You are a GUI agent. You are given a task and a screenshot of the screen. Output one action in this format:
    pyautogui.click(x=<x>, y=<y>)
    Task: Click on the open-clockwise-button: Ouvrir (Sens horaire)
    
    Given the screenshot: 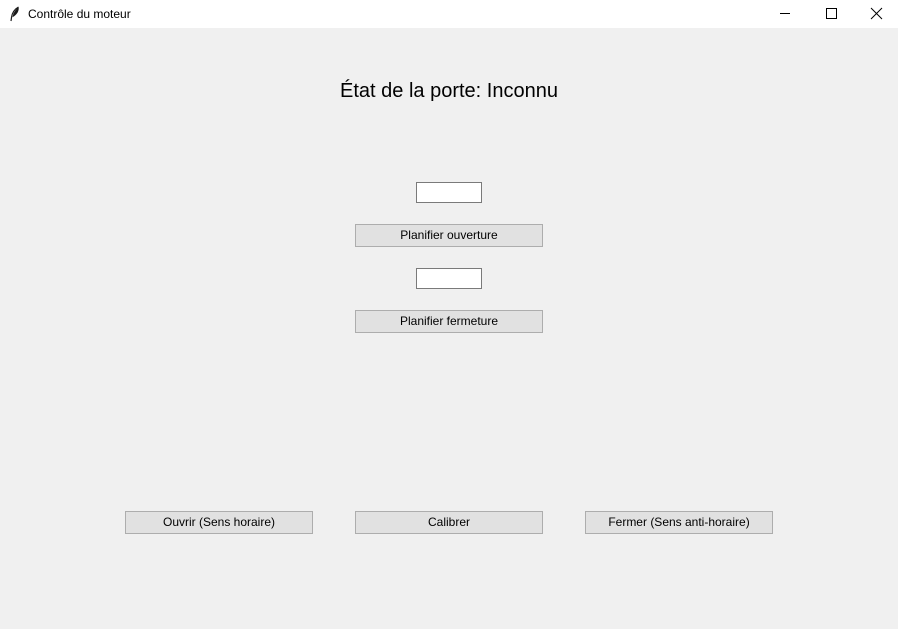 What is the action you would take?
    pyautogui.click(x=219, y=522)
    